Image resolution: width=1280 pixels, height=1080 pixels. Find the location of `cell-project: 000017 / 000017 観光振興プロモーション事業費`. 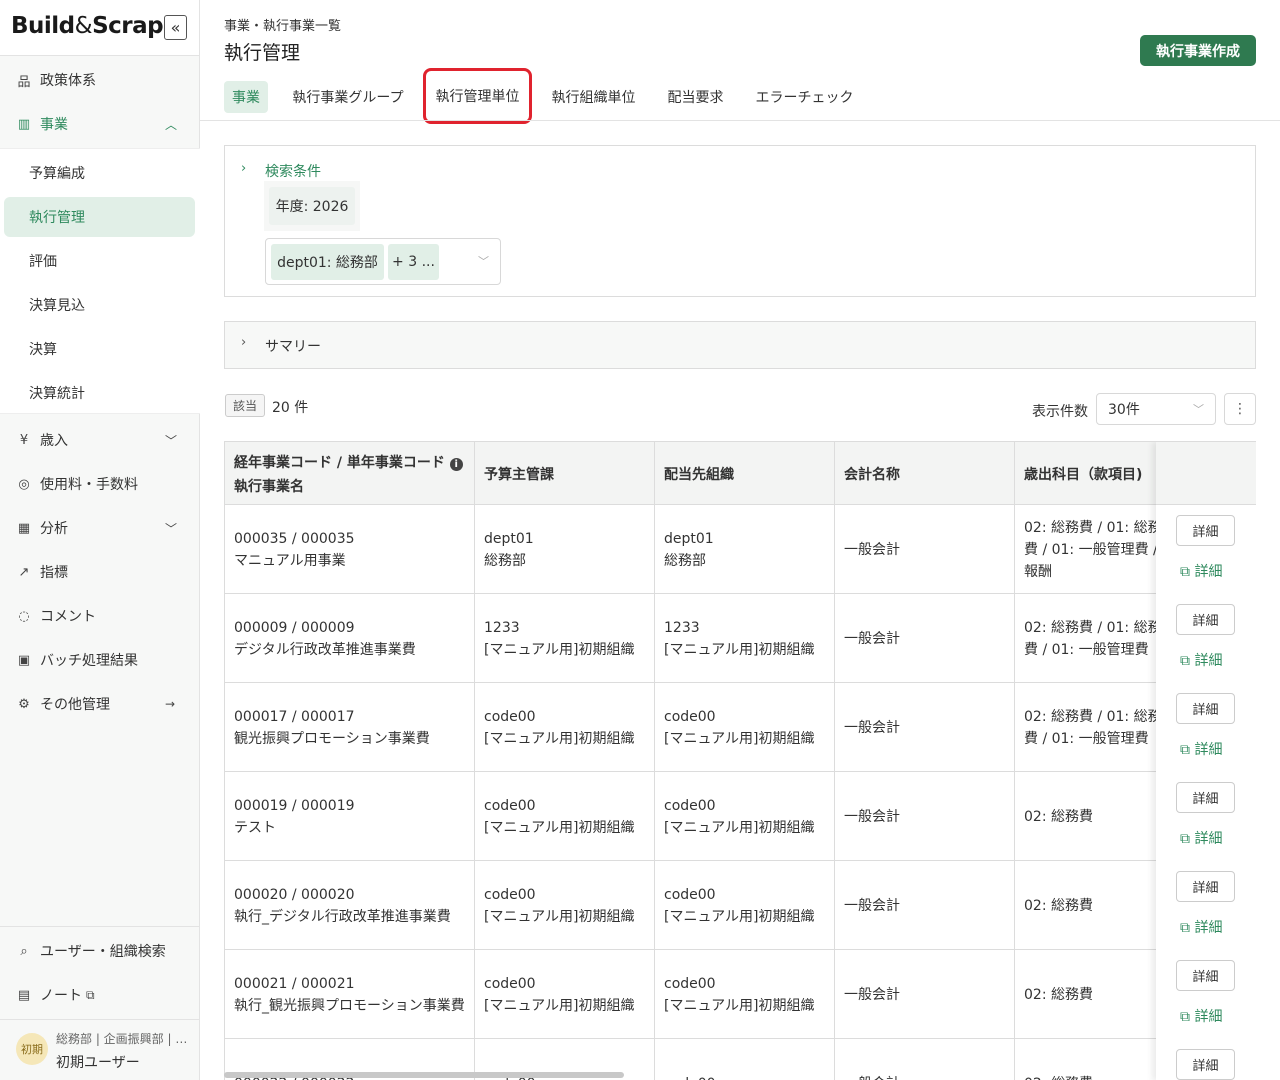

cell-project: 000017 / 000017 観光振興プロモーション事業費 is located at coordinates (350, 727).